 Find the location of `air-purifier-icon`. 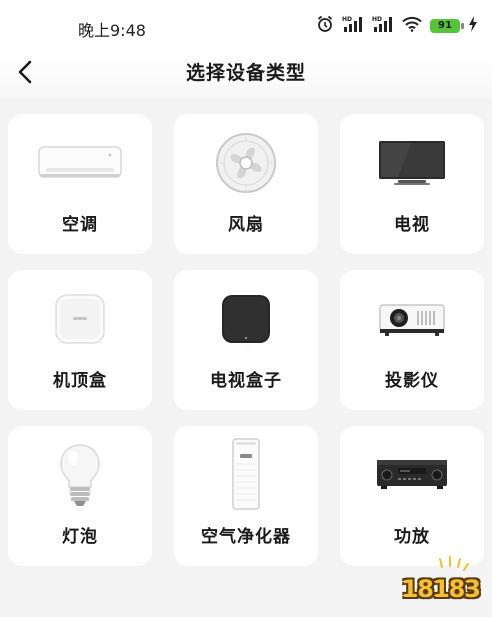

air-purifier-icon is located at coordinates (246, 474).